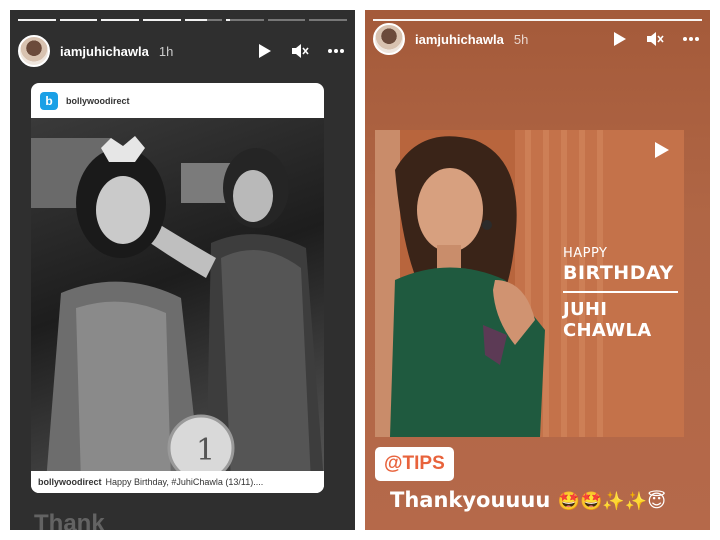 The height and width of the screenshot is (540, 720). What do you see at coordinates (521, 39) in the screenshot?
I see `post-time: 5h` at bounding box center [521, 39].